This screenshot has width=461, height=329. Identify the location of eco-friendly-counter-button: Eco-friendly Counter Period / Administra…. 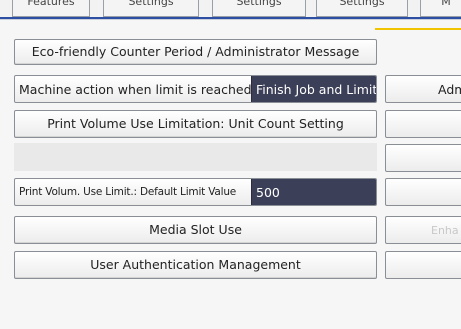
(195, 52).